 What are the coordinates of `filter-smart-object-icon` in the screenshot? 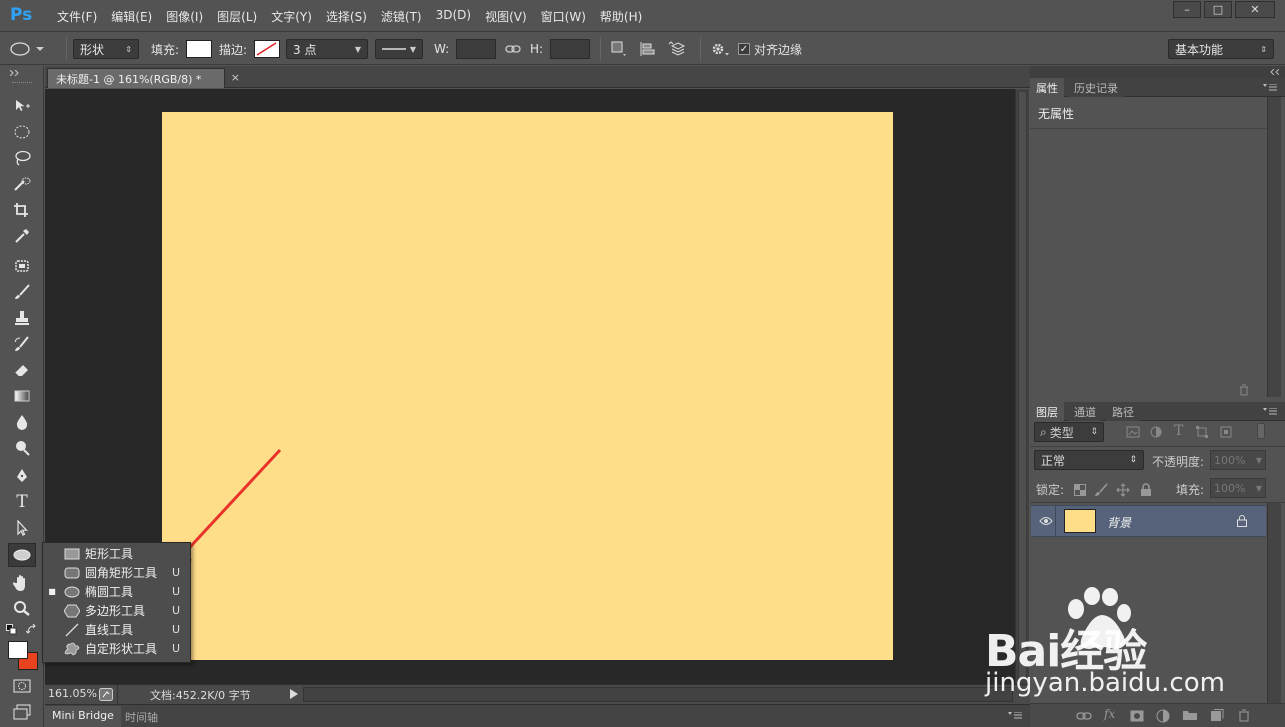 It's located at (1226, 432).